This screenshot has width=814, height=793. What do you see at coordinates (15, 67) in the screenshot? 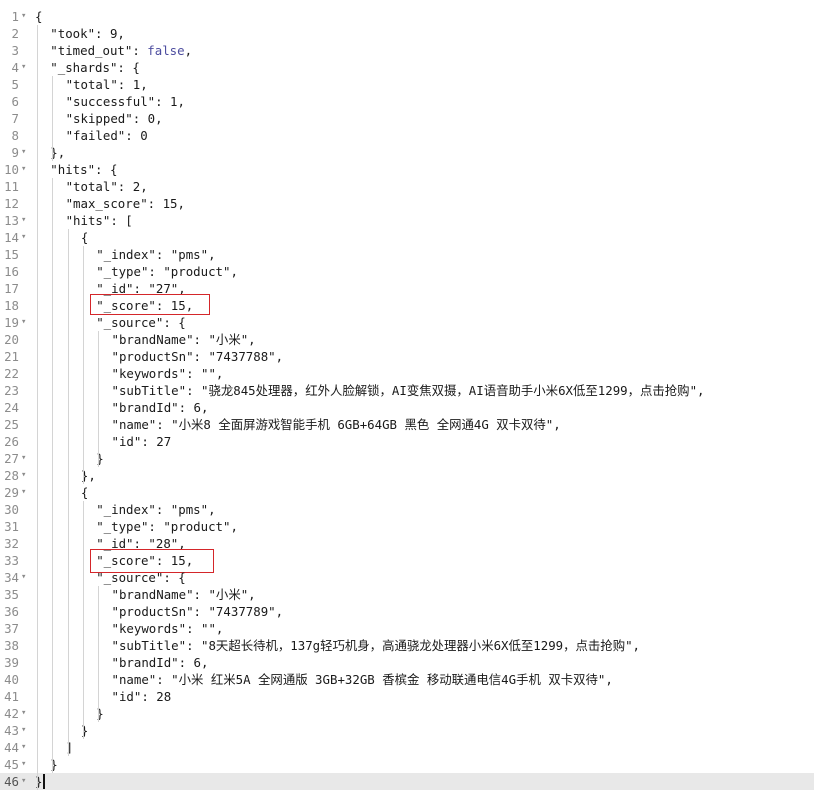
I see `line-number: 4` at bounding box center [15, 67].